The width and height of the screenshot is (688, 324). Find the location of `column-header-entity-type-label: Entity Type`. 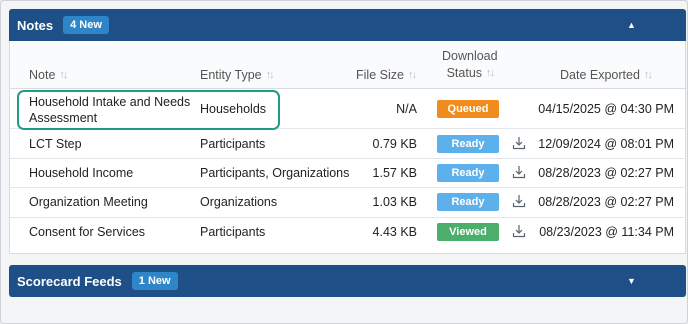

column-header-entity-type-label: Entity Type is located at coordinates (231, 75).